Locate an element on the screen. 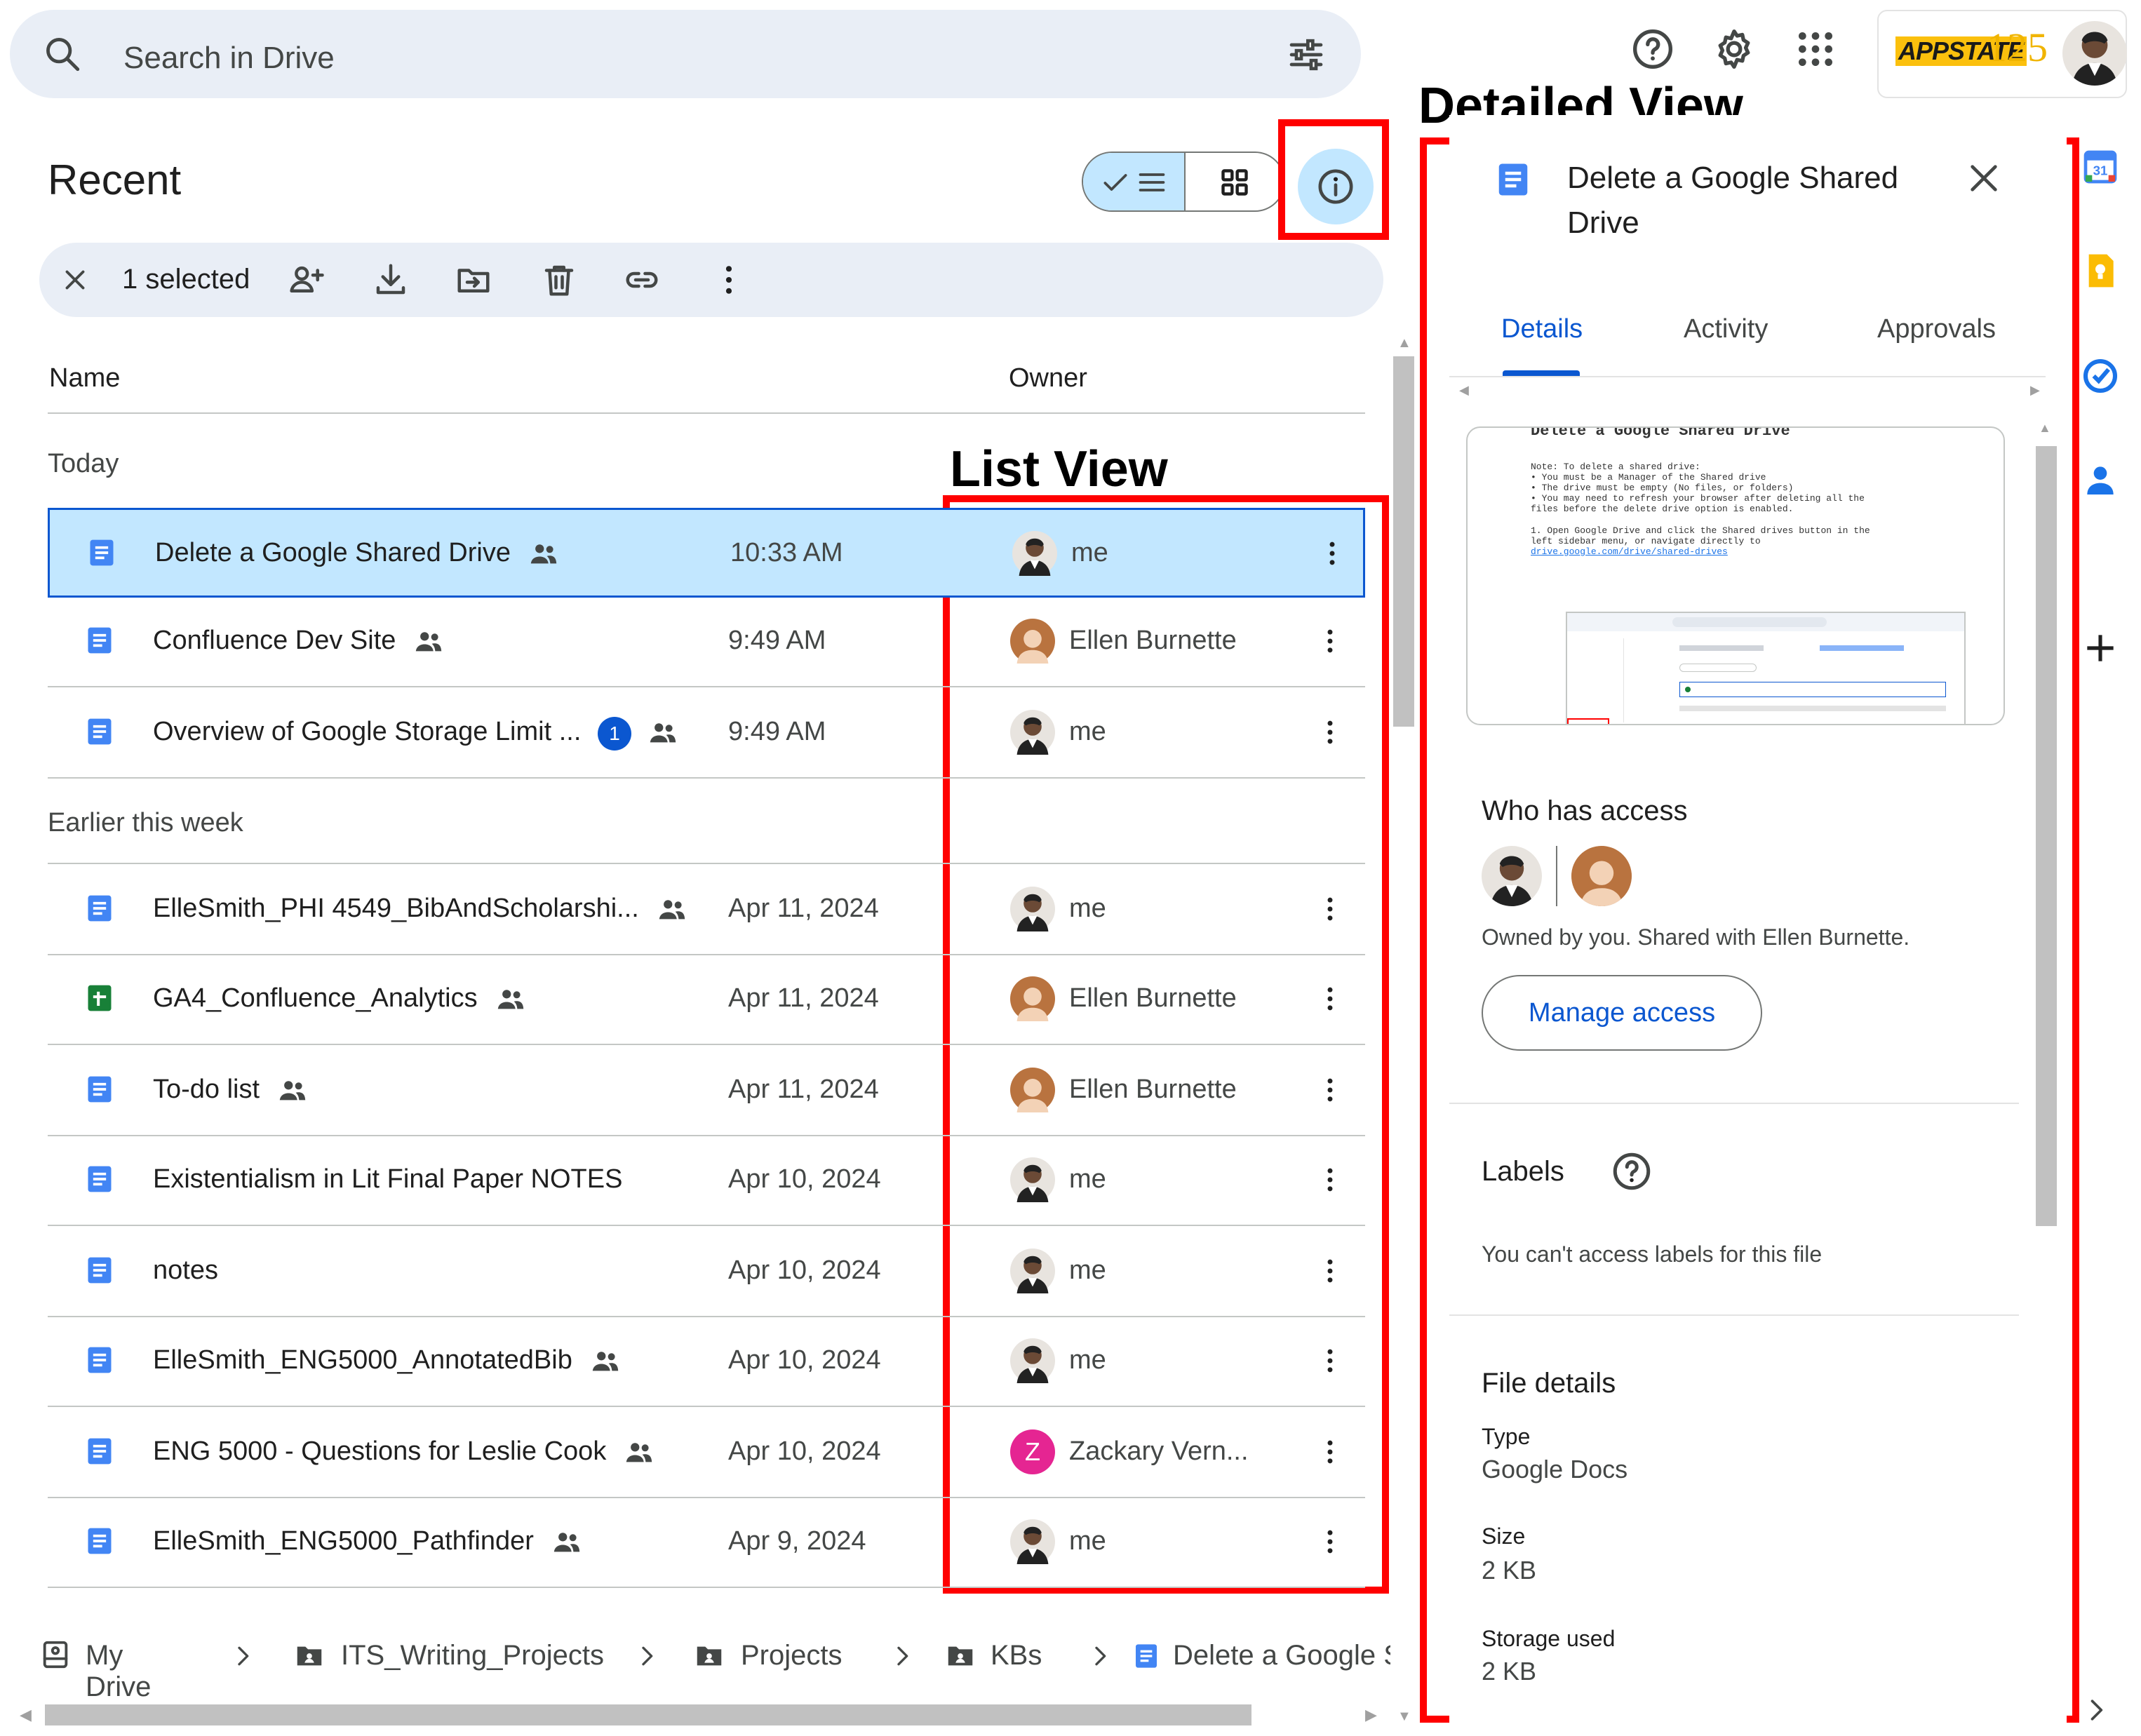  move-to-folder-icon is located at coordinates (473, 280).